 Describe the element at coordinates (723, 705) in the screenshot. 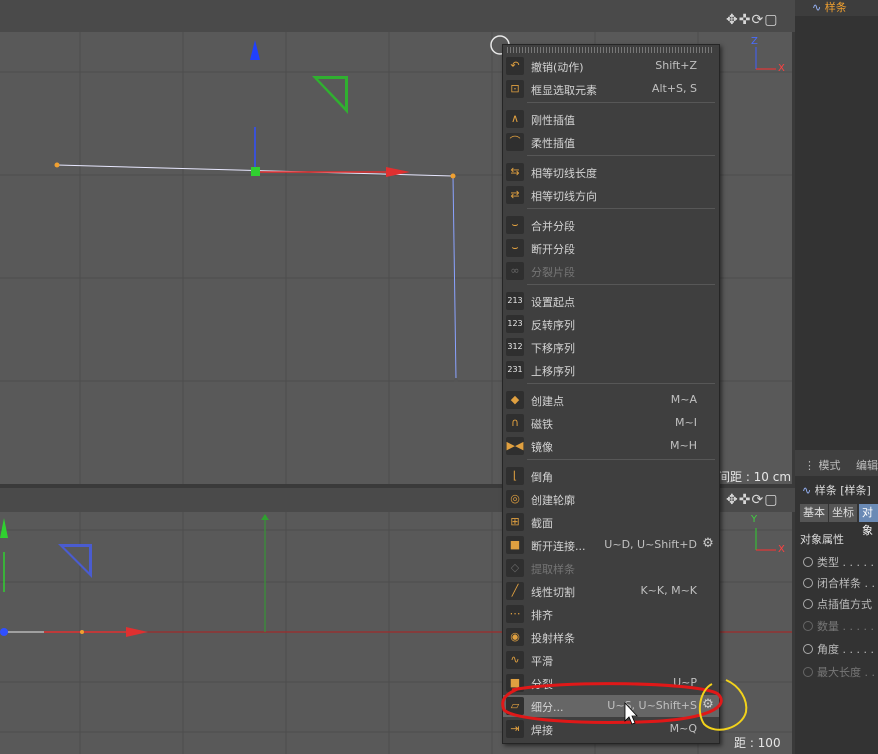

I see `yellow-annotation-circle` at that location.